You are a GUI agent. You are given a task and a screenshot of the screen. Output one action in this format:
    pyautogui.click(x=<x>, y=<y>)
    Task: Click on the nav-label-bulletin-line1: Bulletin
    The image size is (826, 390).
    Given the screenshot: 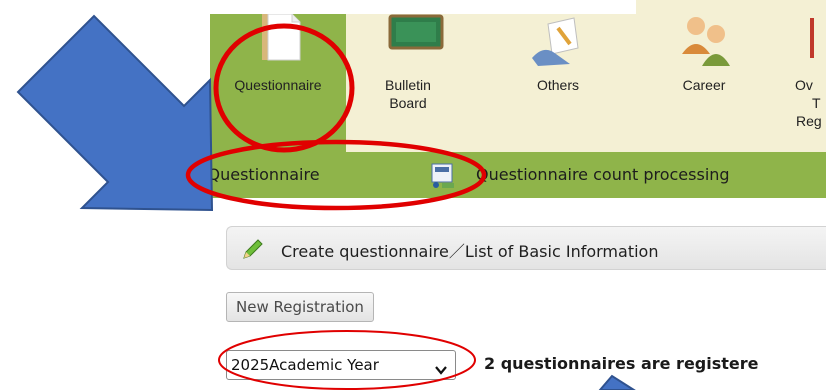 What is the action you would take?
    pyautogui.click(x=408, y=85)
    